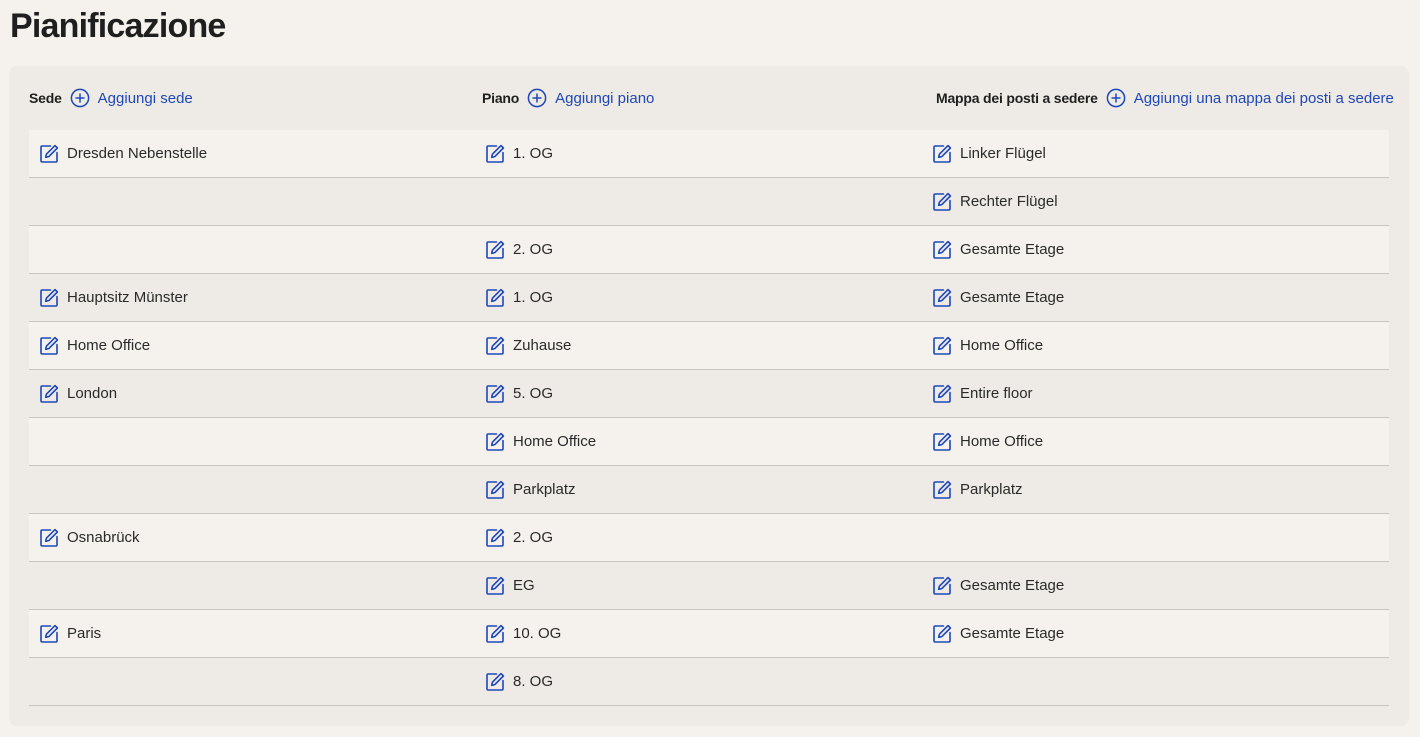 The width and height of the screenshot is (1420, 737). I want to click on add-piano-link: Aggiungi piano, so click(590, 98).